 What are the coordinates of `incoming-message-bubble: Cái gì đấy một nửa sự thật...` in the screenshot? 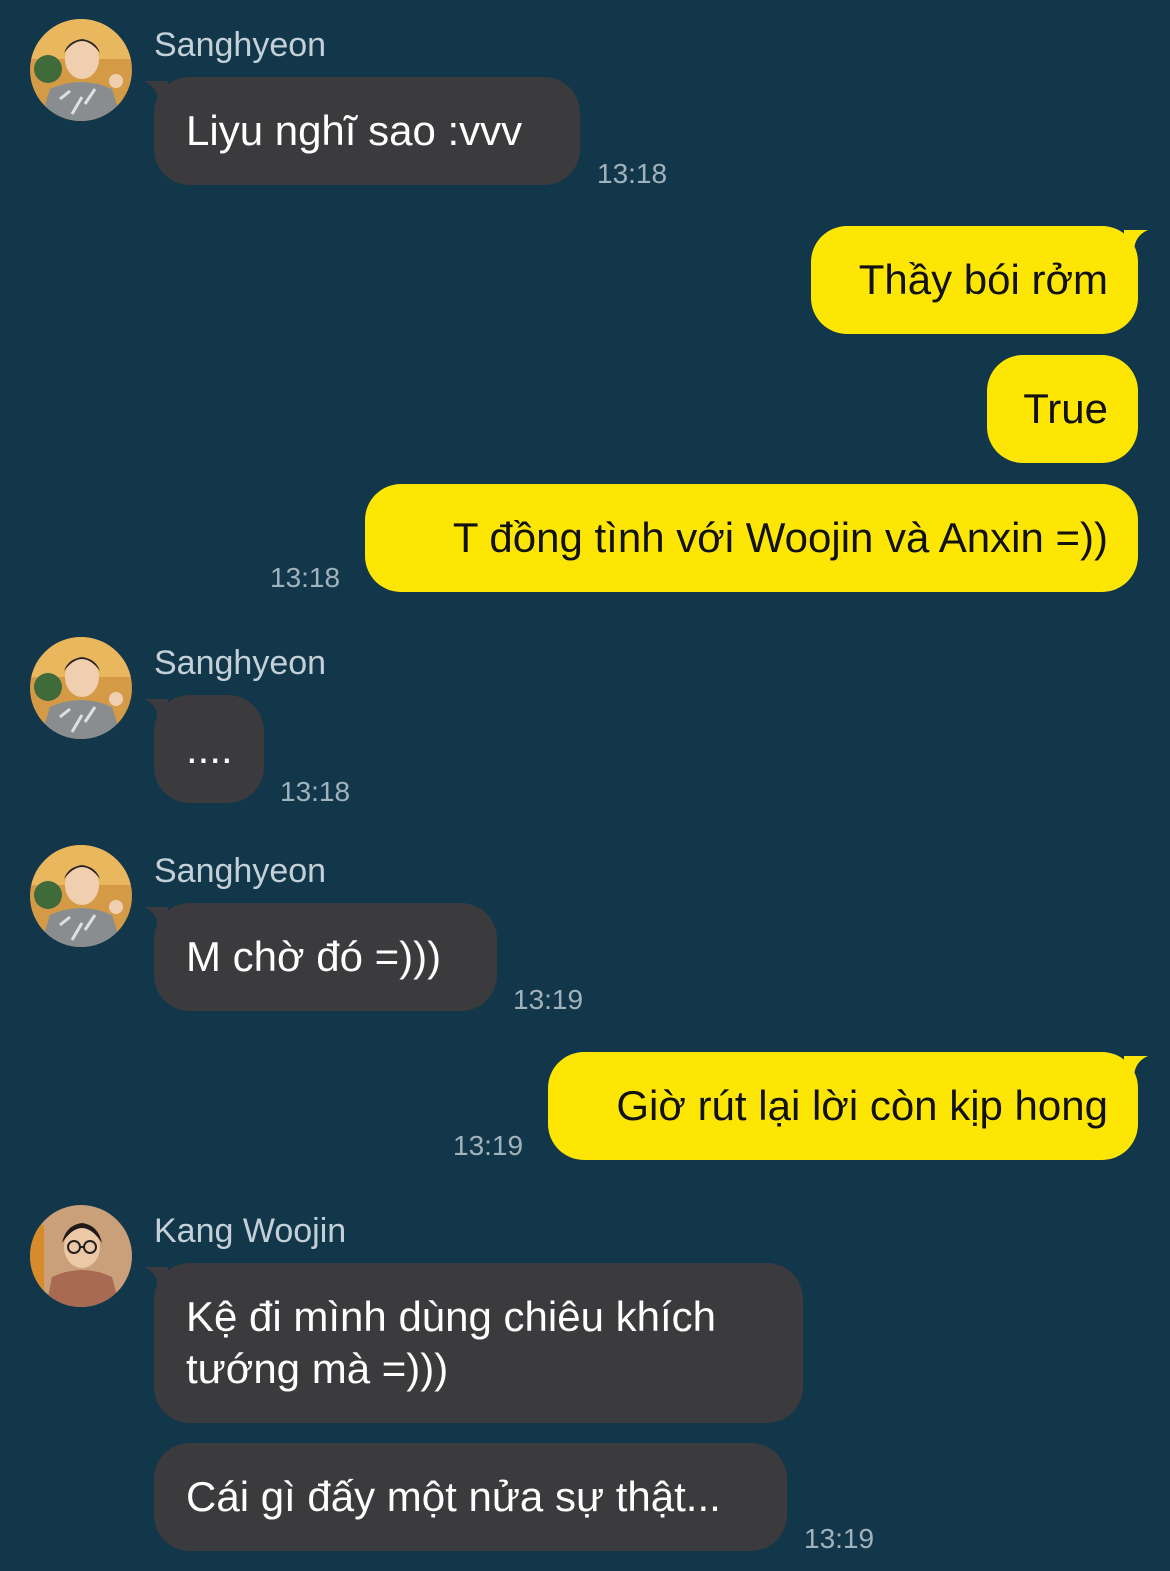 It's located at (470, 1497).